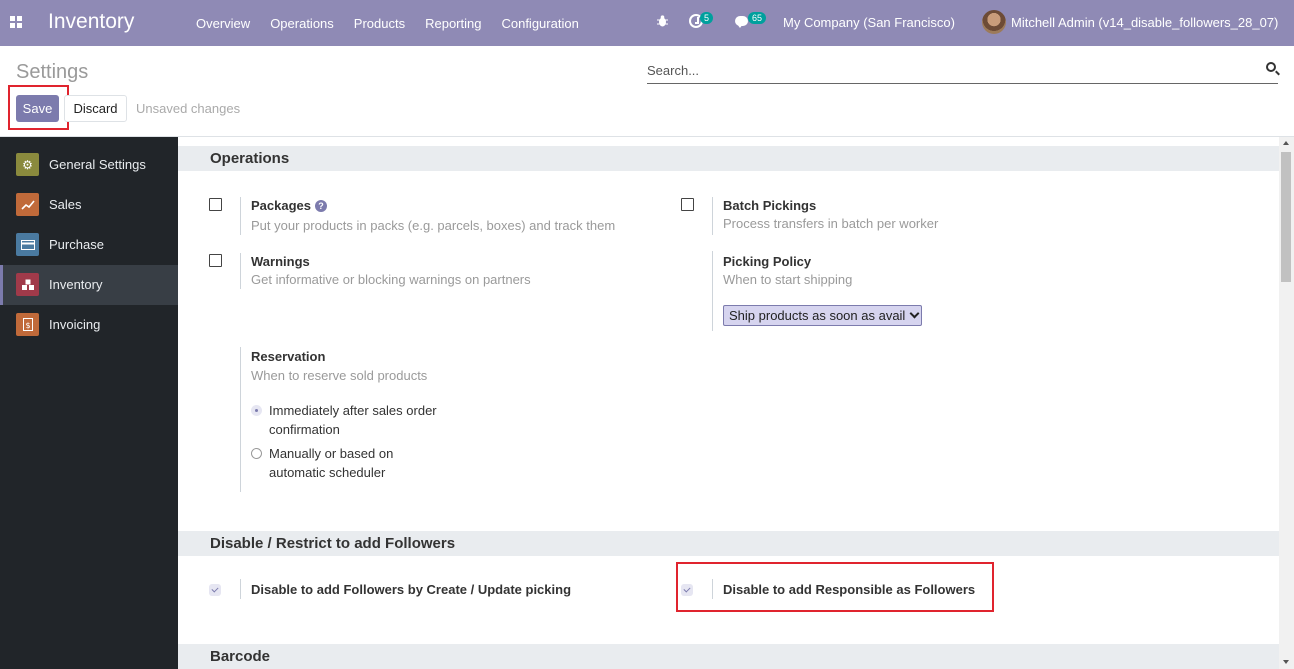 The width and height of the screenshot is (1294, 669). Describe the element at coordinates (1286, 662) in the screenshot. I see `scroll-down-arrow-icon` at that location.